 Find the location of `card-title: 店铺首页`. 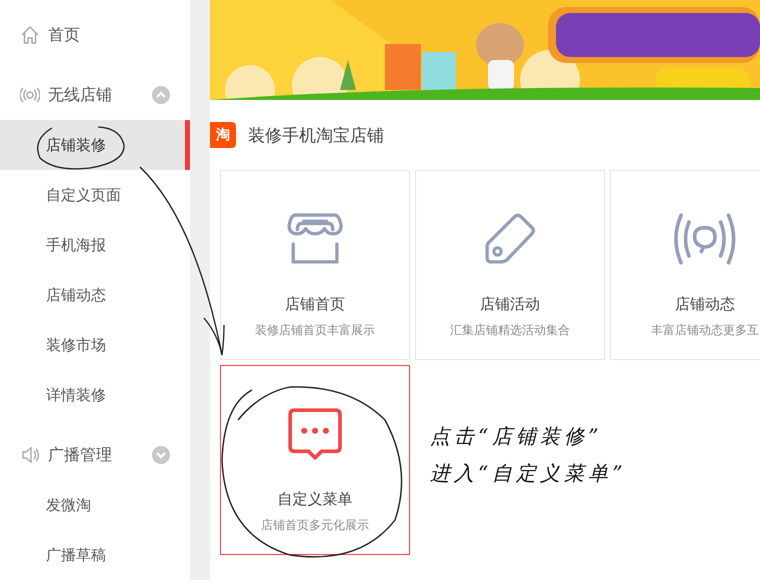

card-title: 店铺首页 is located at coordinates (315, 304).